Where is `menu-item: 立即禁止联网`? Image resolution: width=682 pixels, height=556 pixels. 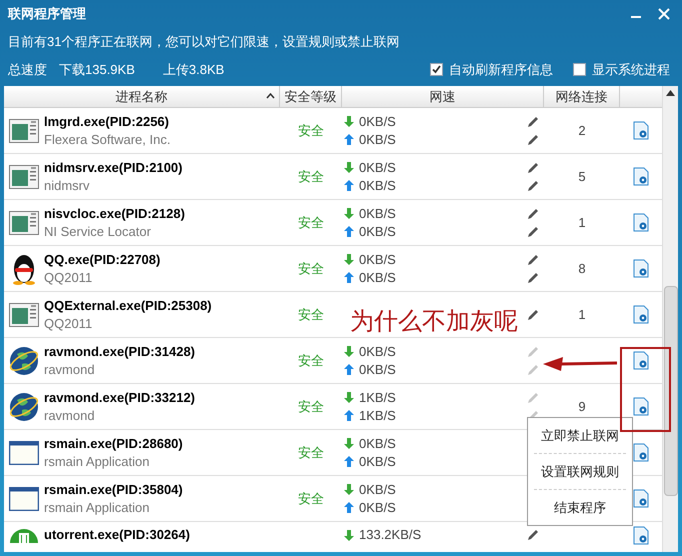 menu-item: 立即禁止联网 is located at coordinates (580, 435).